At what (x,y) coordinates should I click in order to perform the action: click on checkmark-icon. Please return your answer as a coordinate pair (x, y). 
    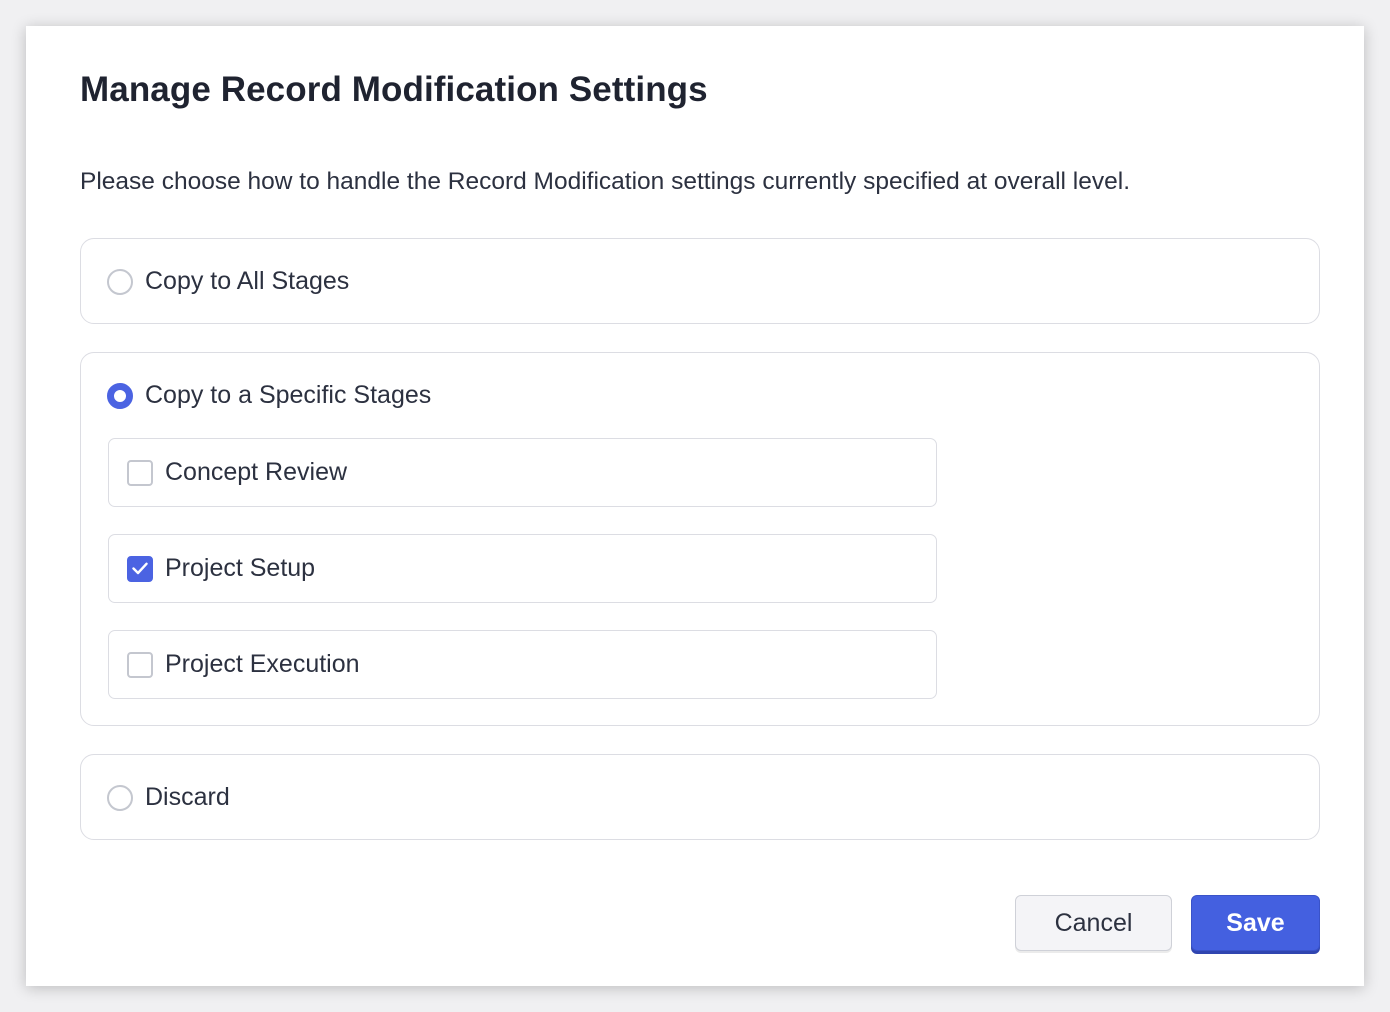
    Looking at the image, I should click on (140, 568).